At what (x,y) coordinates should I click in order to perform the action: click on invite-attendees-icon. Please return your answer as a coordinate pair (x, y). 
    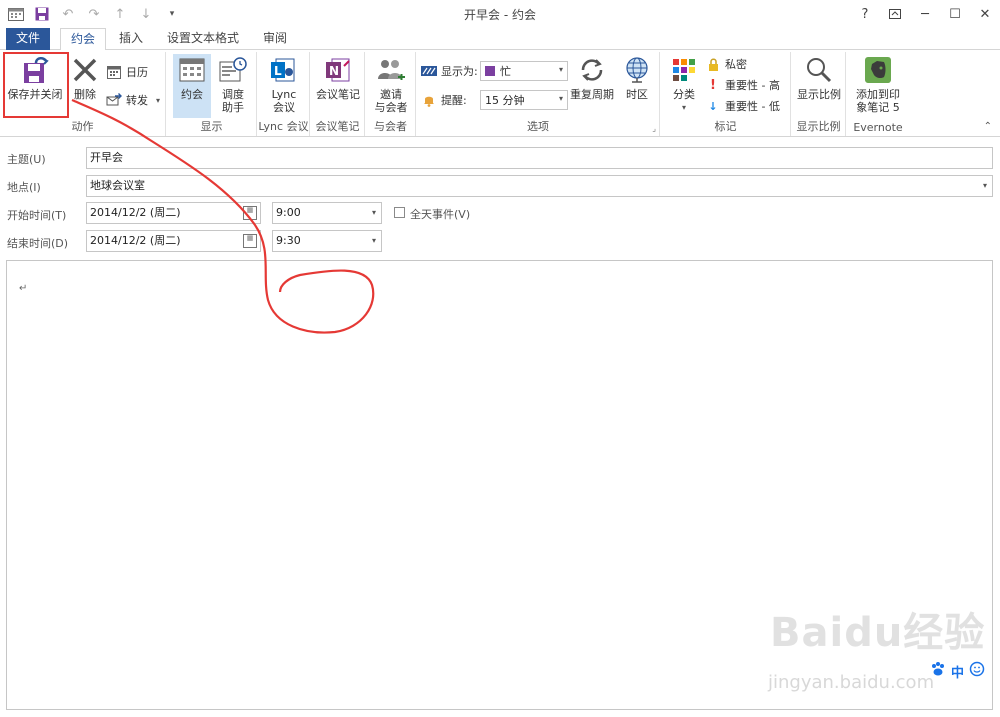
    Looking at the image, I should click on (391, 70).